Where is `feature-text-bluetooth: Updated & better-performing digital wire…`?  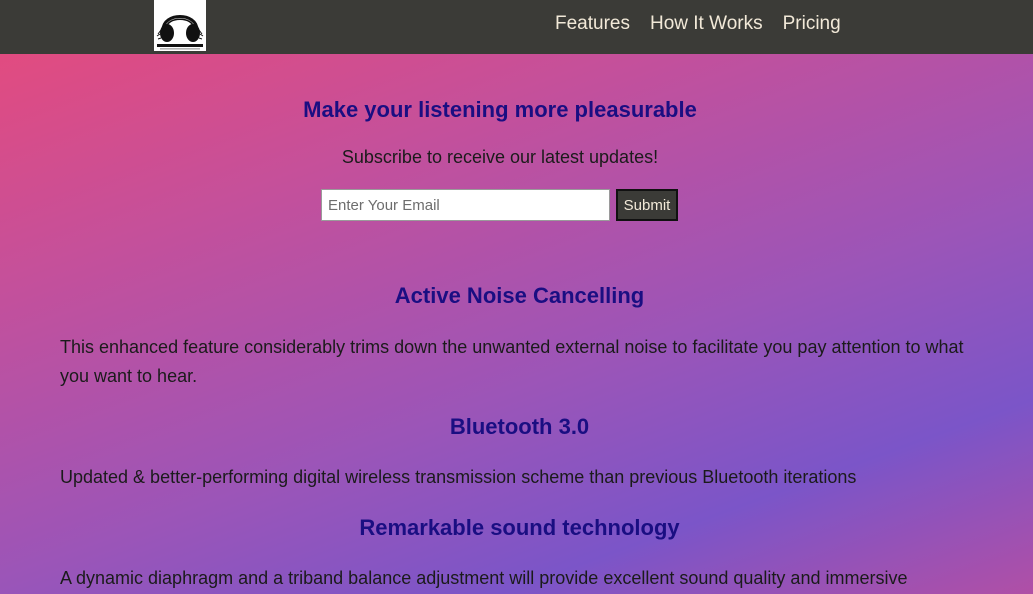
feature-text-bluetooth: Updated & better-performing digital wire… is located at coordinates (458, 477).